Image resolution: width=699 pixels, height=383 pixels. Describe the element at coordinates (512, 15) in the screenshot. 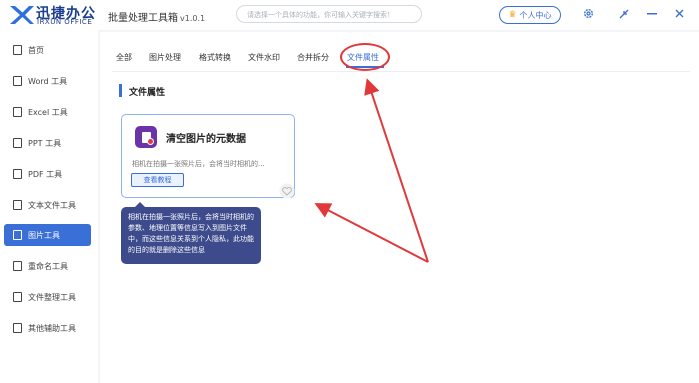

I see `crown-icon: ♛` at that location.